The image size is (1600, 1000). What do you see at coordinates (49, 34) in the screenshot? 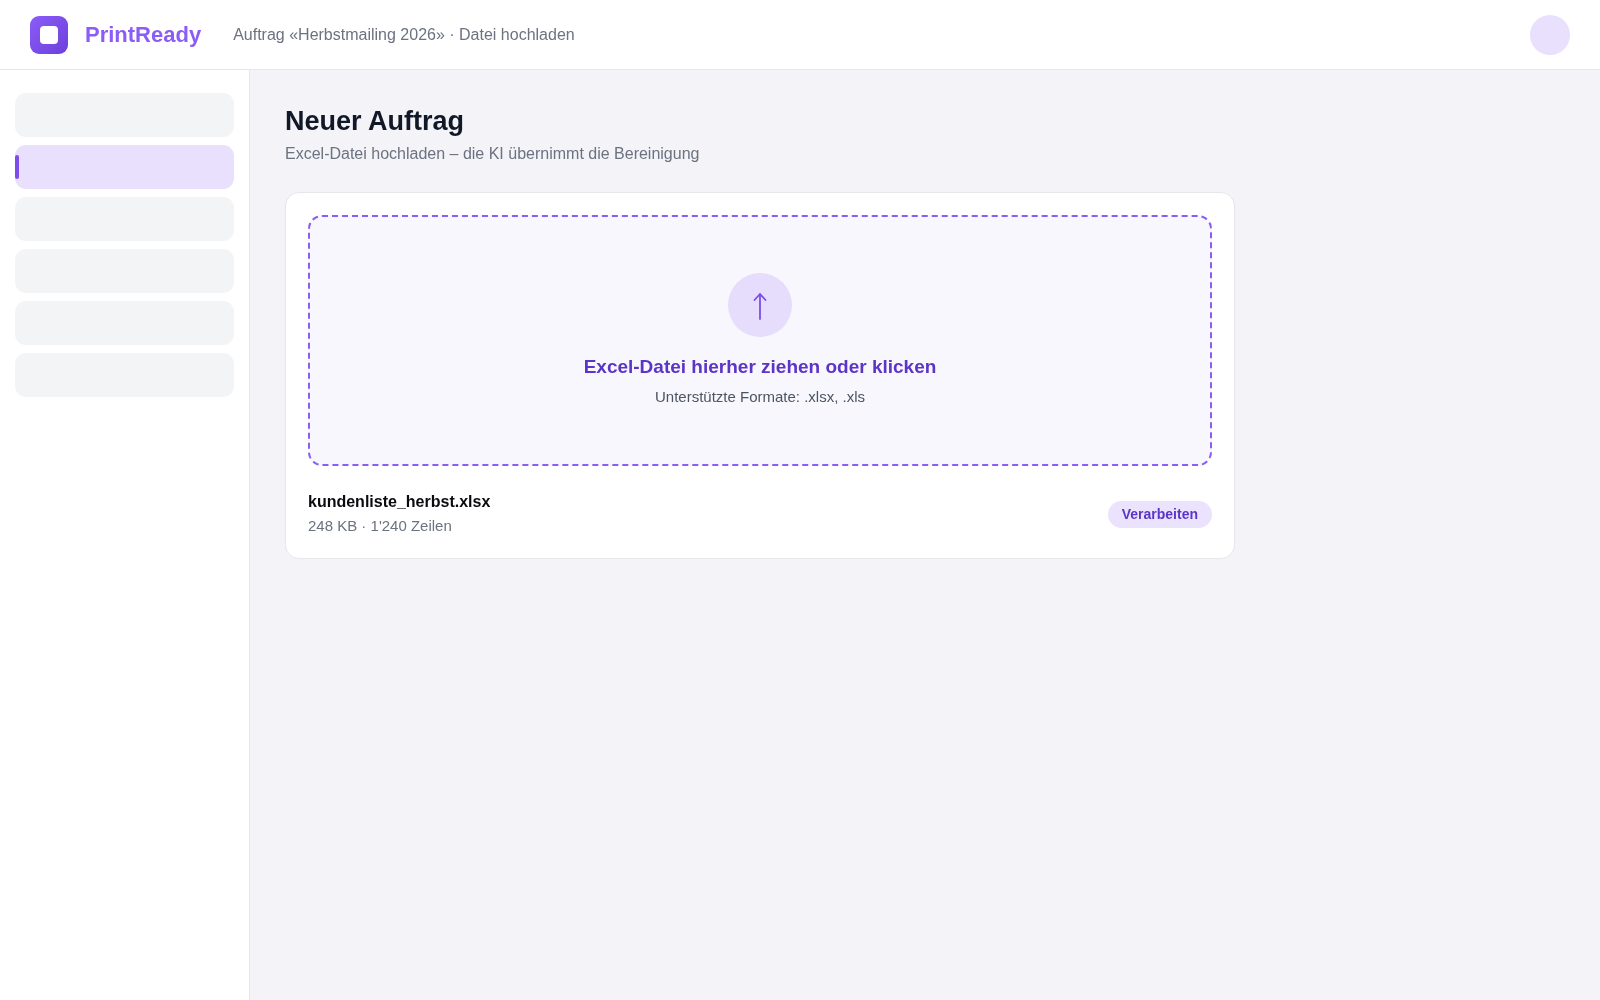
I see `logo-icon` at bounding box center [49, 34].